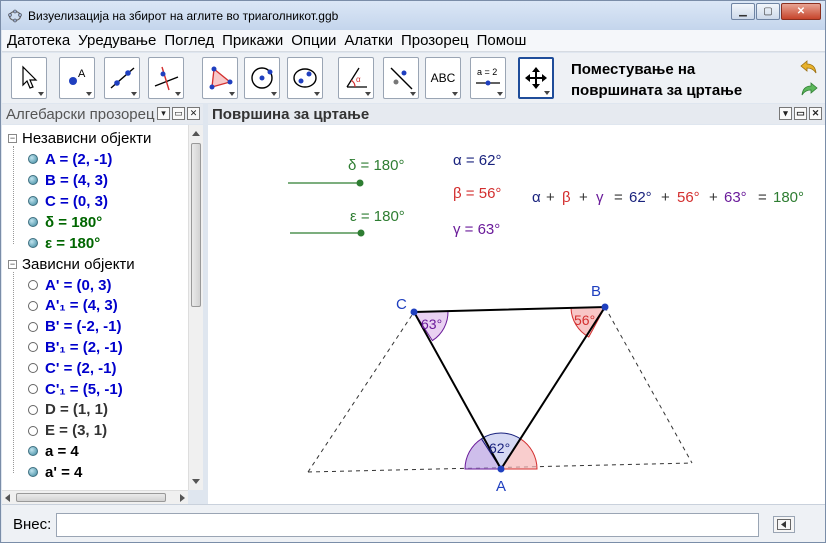 The width and height of the screenshot is (826, 543). I want to click on algebra-undock-button: ▭, so click(178, 113).